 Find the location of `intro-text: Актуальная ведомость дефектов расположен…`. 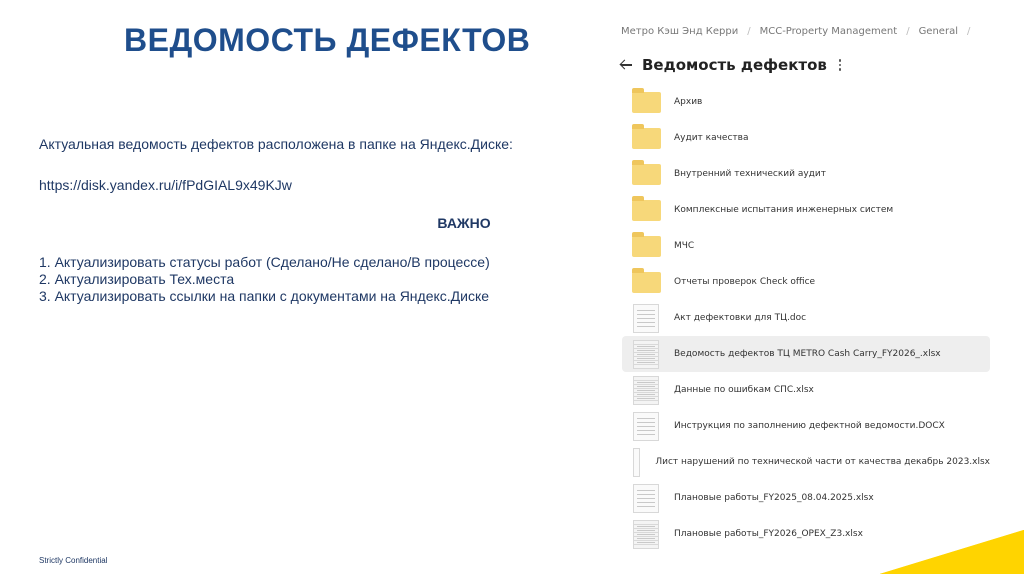

intro-text: Актуальная ведомость дефектов расположен… is located at coordinates (276, 144).